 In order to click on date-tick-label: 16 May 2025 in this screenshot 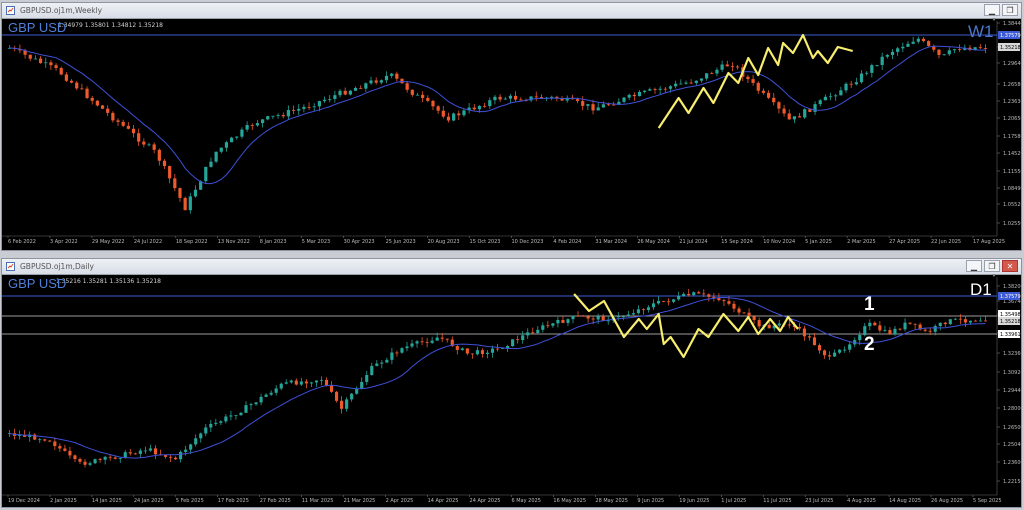, I will do `click(569, 501)`.